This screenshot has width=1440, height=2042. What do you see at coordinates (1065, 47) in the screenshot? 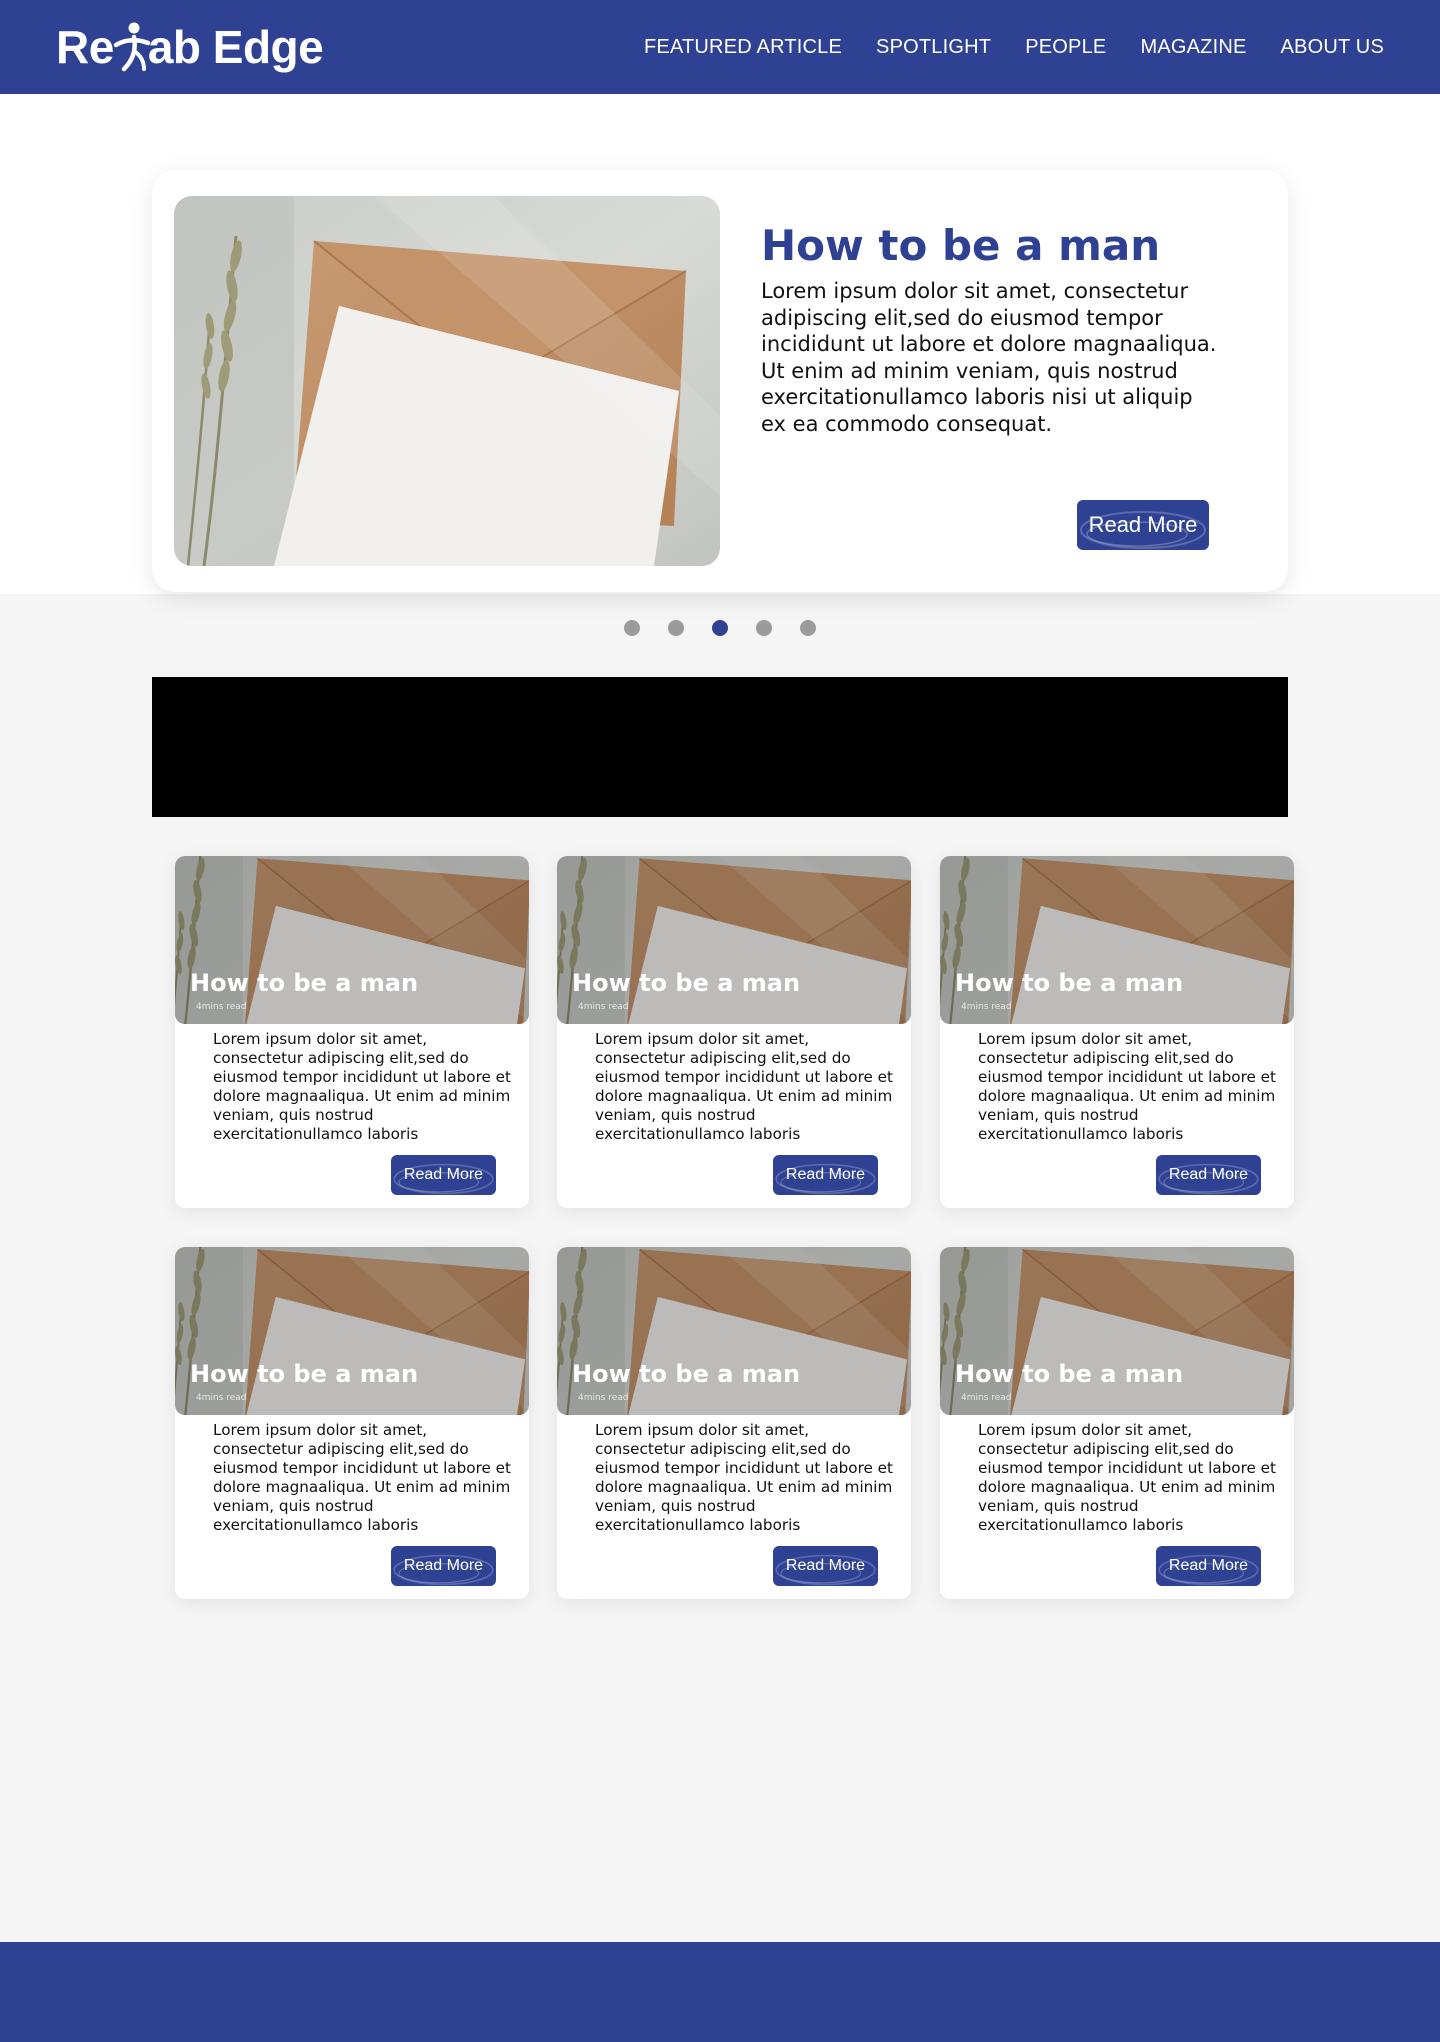
I see `nav-people: PEOPLE` at bounding box center [1065, 47].